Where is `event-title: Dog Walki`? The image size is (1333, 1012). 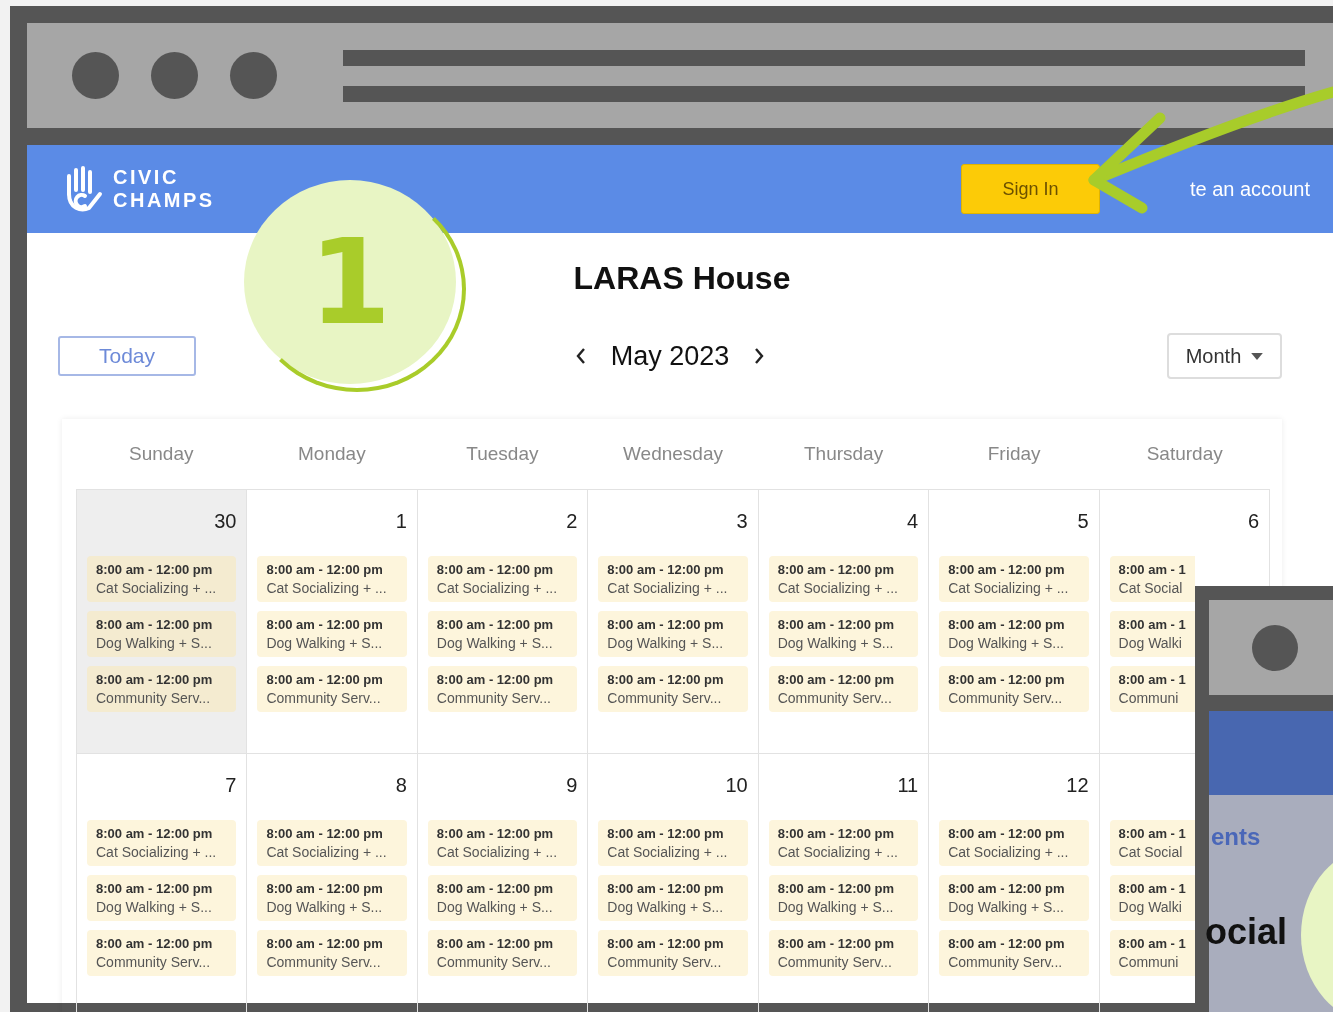
event-title: Dog Walki is located at coordinates (1150, 643).